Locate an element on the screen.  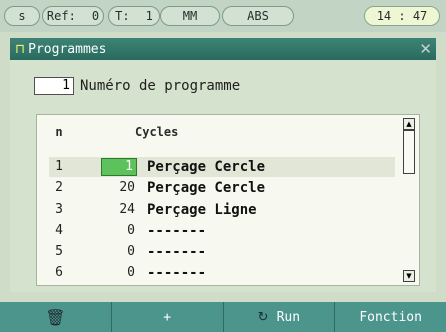
unit-indicator: MM is located at coordinates (190, 16).